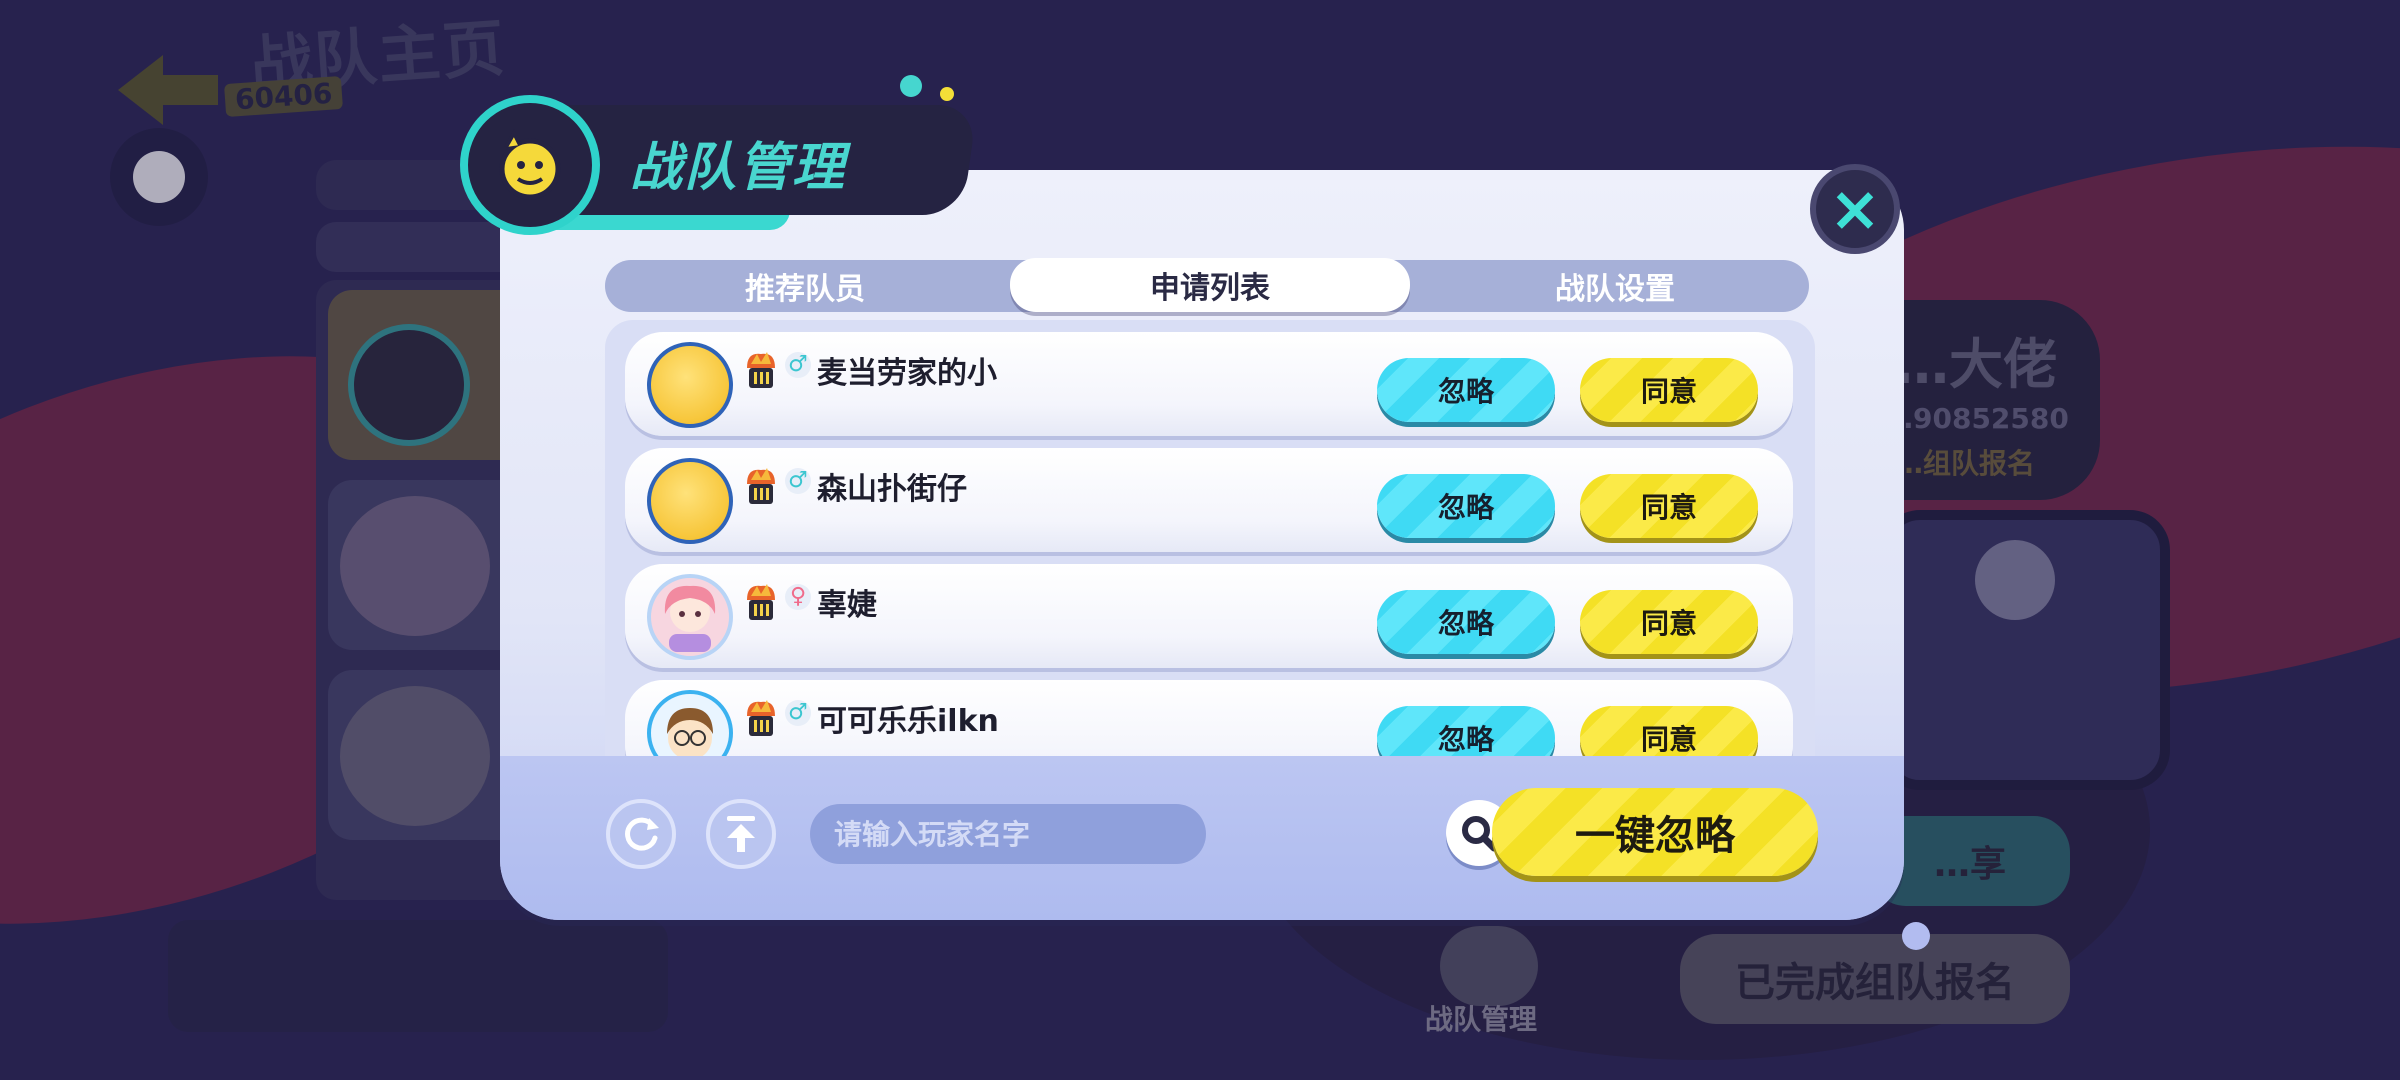 The width and height of the screenshot is (2400, 1080). Describe the element at coordinates (907, 373) in the screenshot. I see `applicant-name: 麦当劳家的小` at that location.